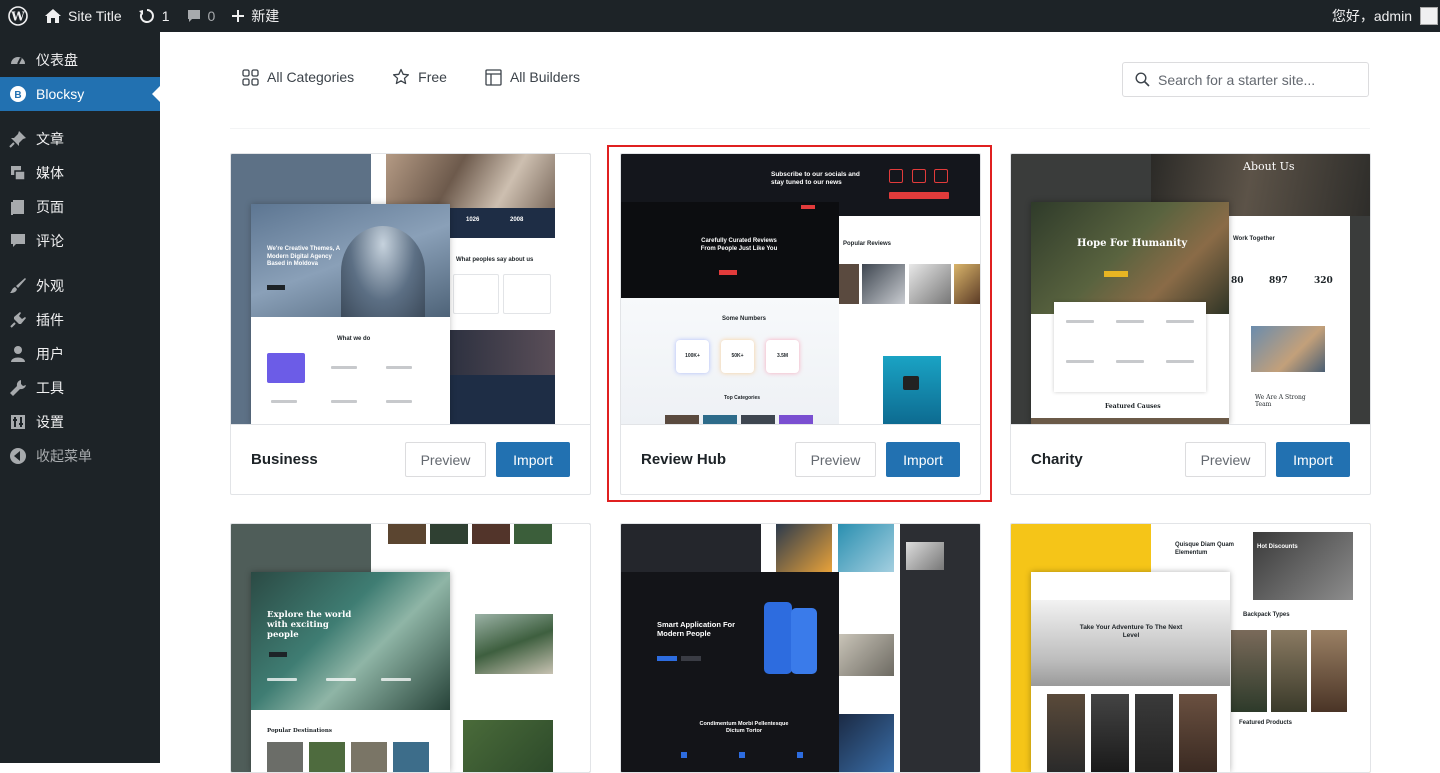  I want to click on sidebar-item-label: 插件, so click(50, 320).